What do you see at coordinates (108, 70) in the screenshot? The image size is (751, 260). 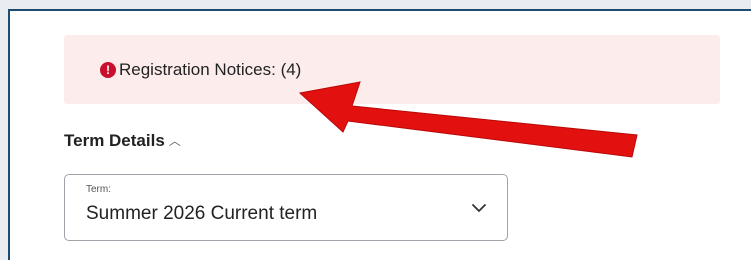 I see `alert-circle-icon: !` at bounding box center [108, 70].